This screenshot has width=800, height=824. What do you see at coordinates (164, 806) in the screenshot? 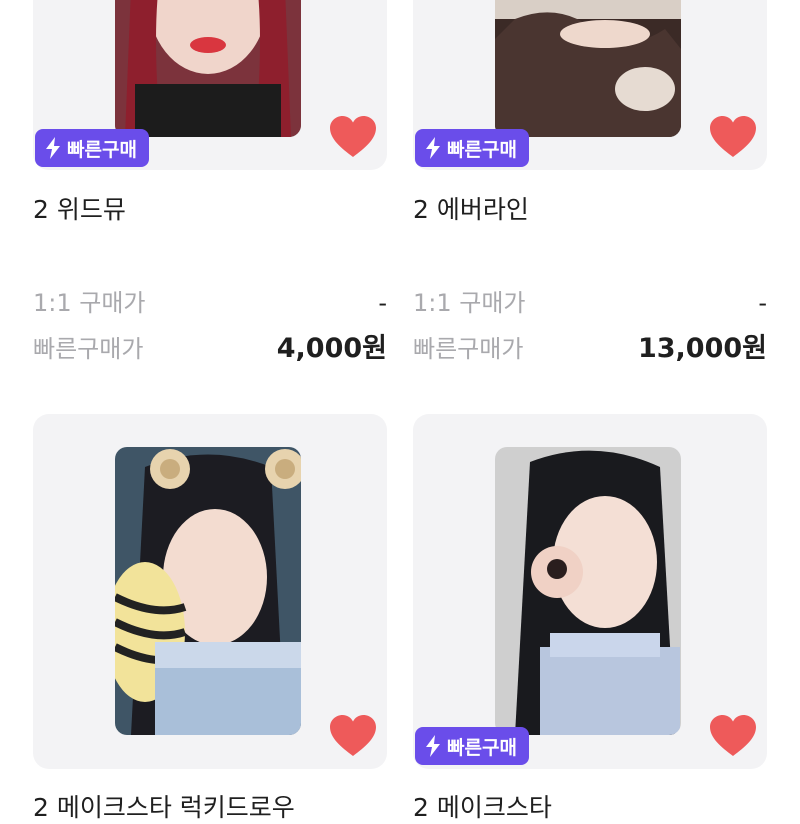
I see `product-title: 2 메이크스타 럭키드로우` at bounding box center [164, 806].